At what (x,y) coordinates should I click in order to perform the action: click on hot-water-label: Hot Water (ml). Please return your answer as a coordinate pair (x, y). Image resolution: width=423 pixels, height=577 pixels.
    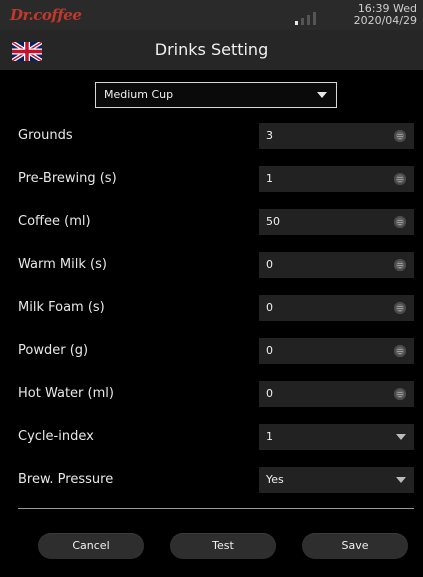
    Looking at the image, I should click on (66, 393).